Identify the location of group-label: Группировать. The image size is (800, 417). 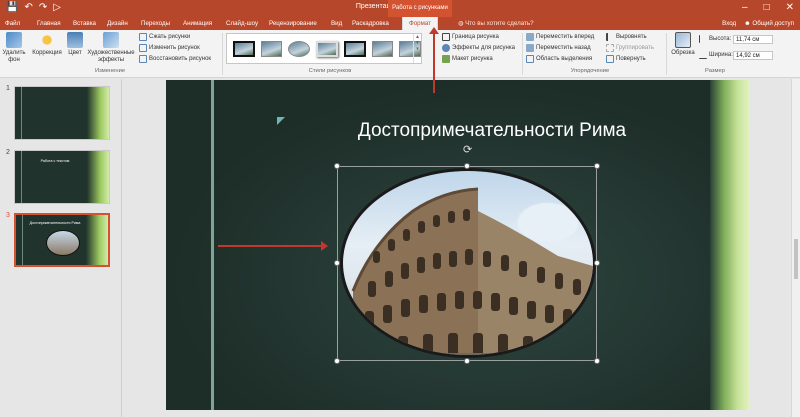
(635, 48).